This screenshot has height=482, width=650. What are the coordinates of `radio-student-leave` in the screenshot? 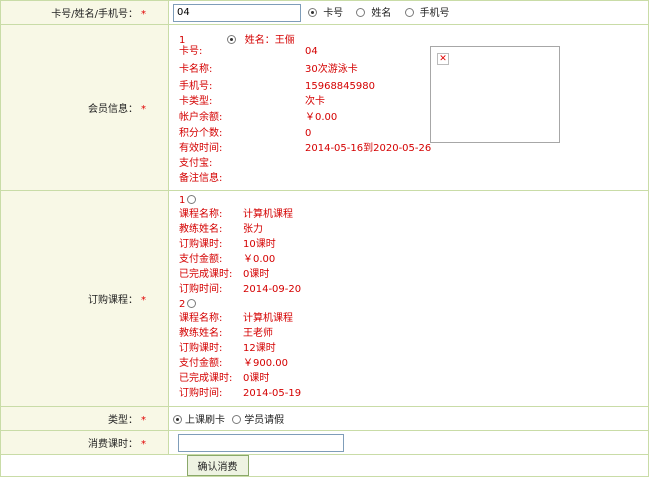 It's located at (237, 419).